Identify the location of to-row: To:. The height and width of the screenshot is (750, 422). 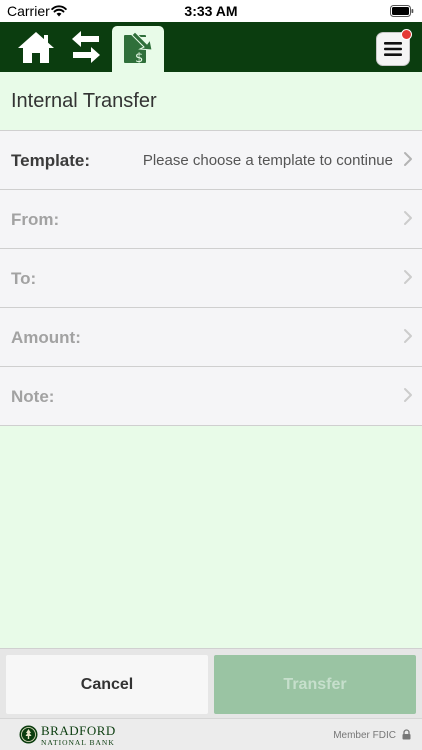
(211, 278).